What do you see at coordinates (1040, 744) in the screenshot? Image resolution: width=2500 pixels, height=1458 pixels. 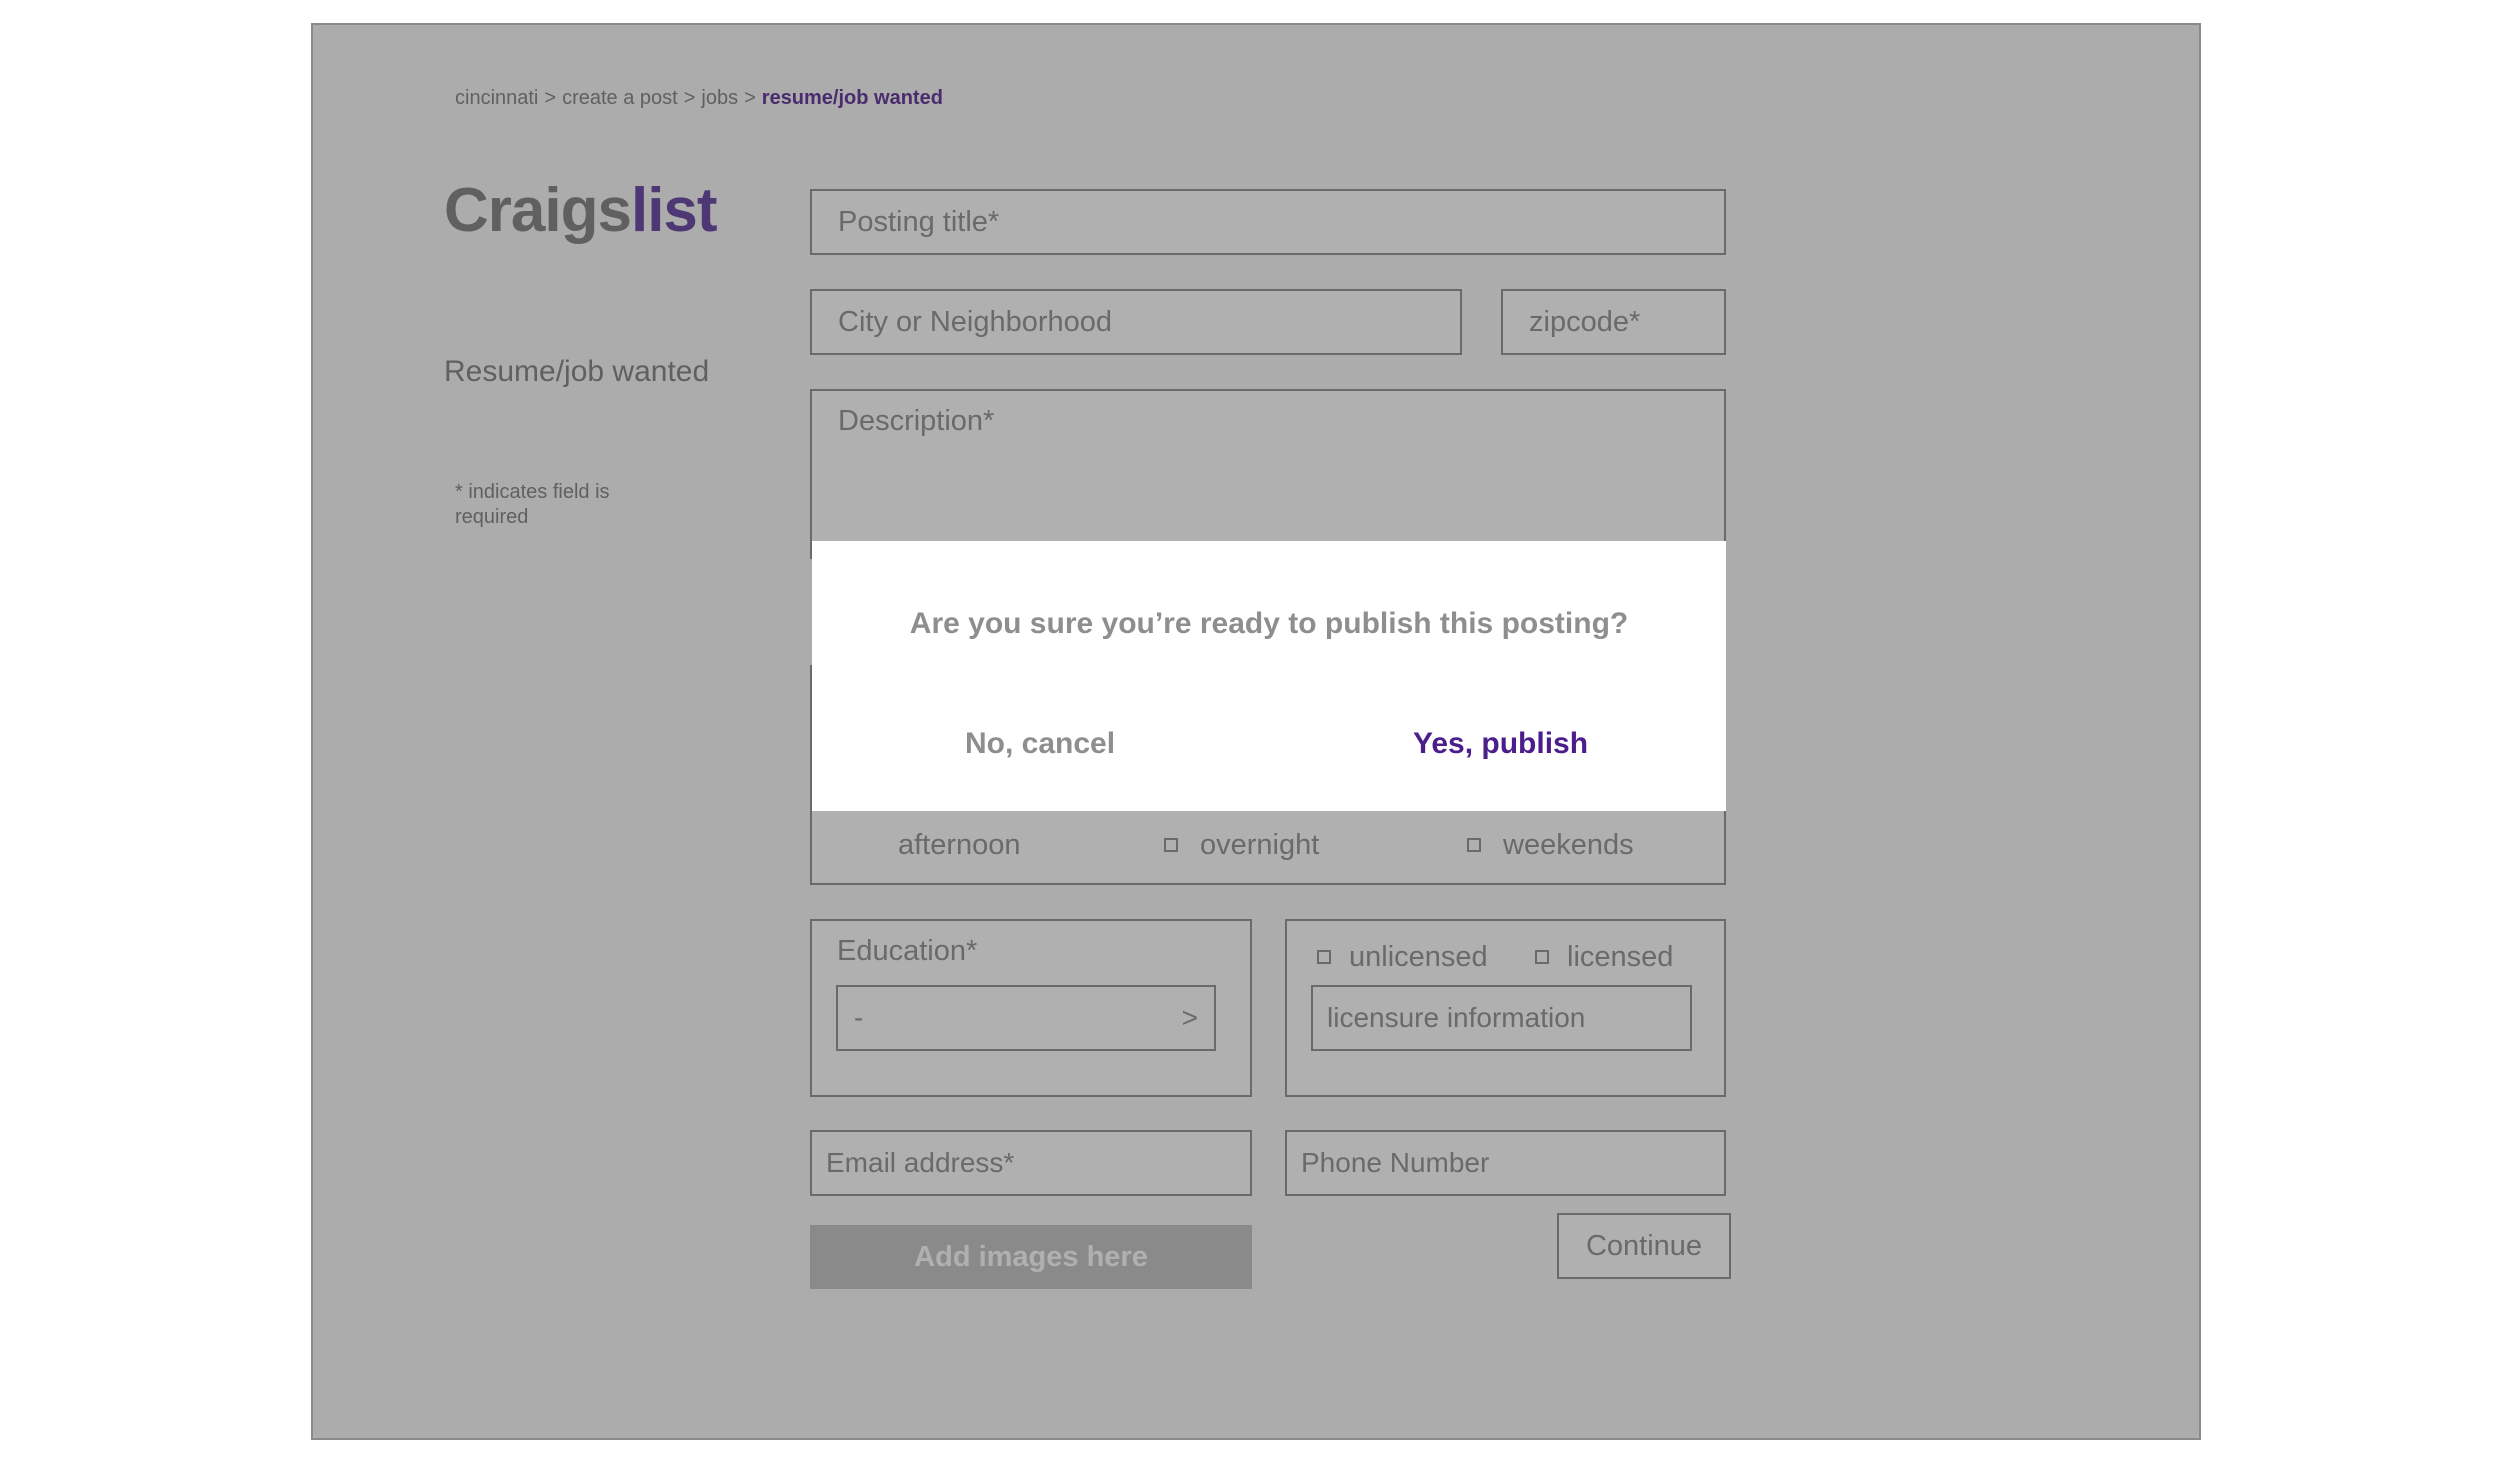 I see `cancel-button: No, cancel` at bounding box center [1040, 744].